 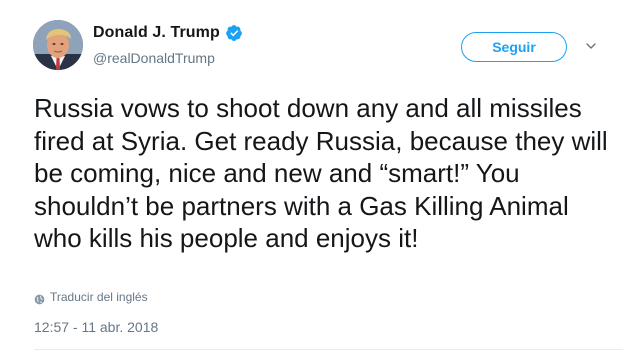 What do you see at coordinates (39, 298) in the screenshot?
I see `globe-icon` at bounding box center [39, 298].